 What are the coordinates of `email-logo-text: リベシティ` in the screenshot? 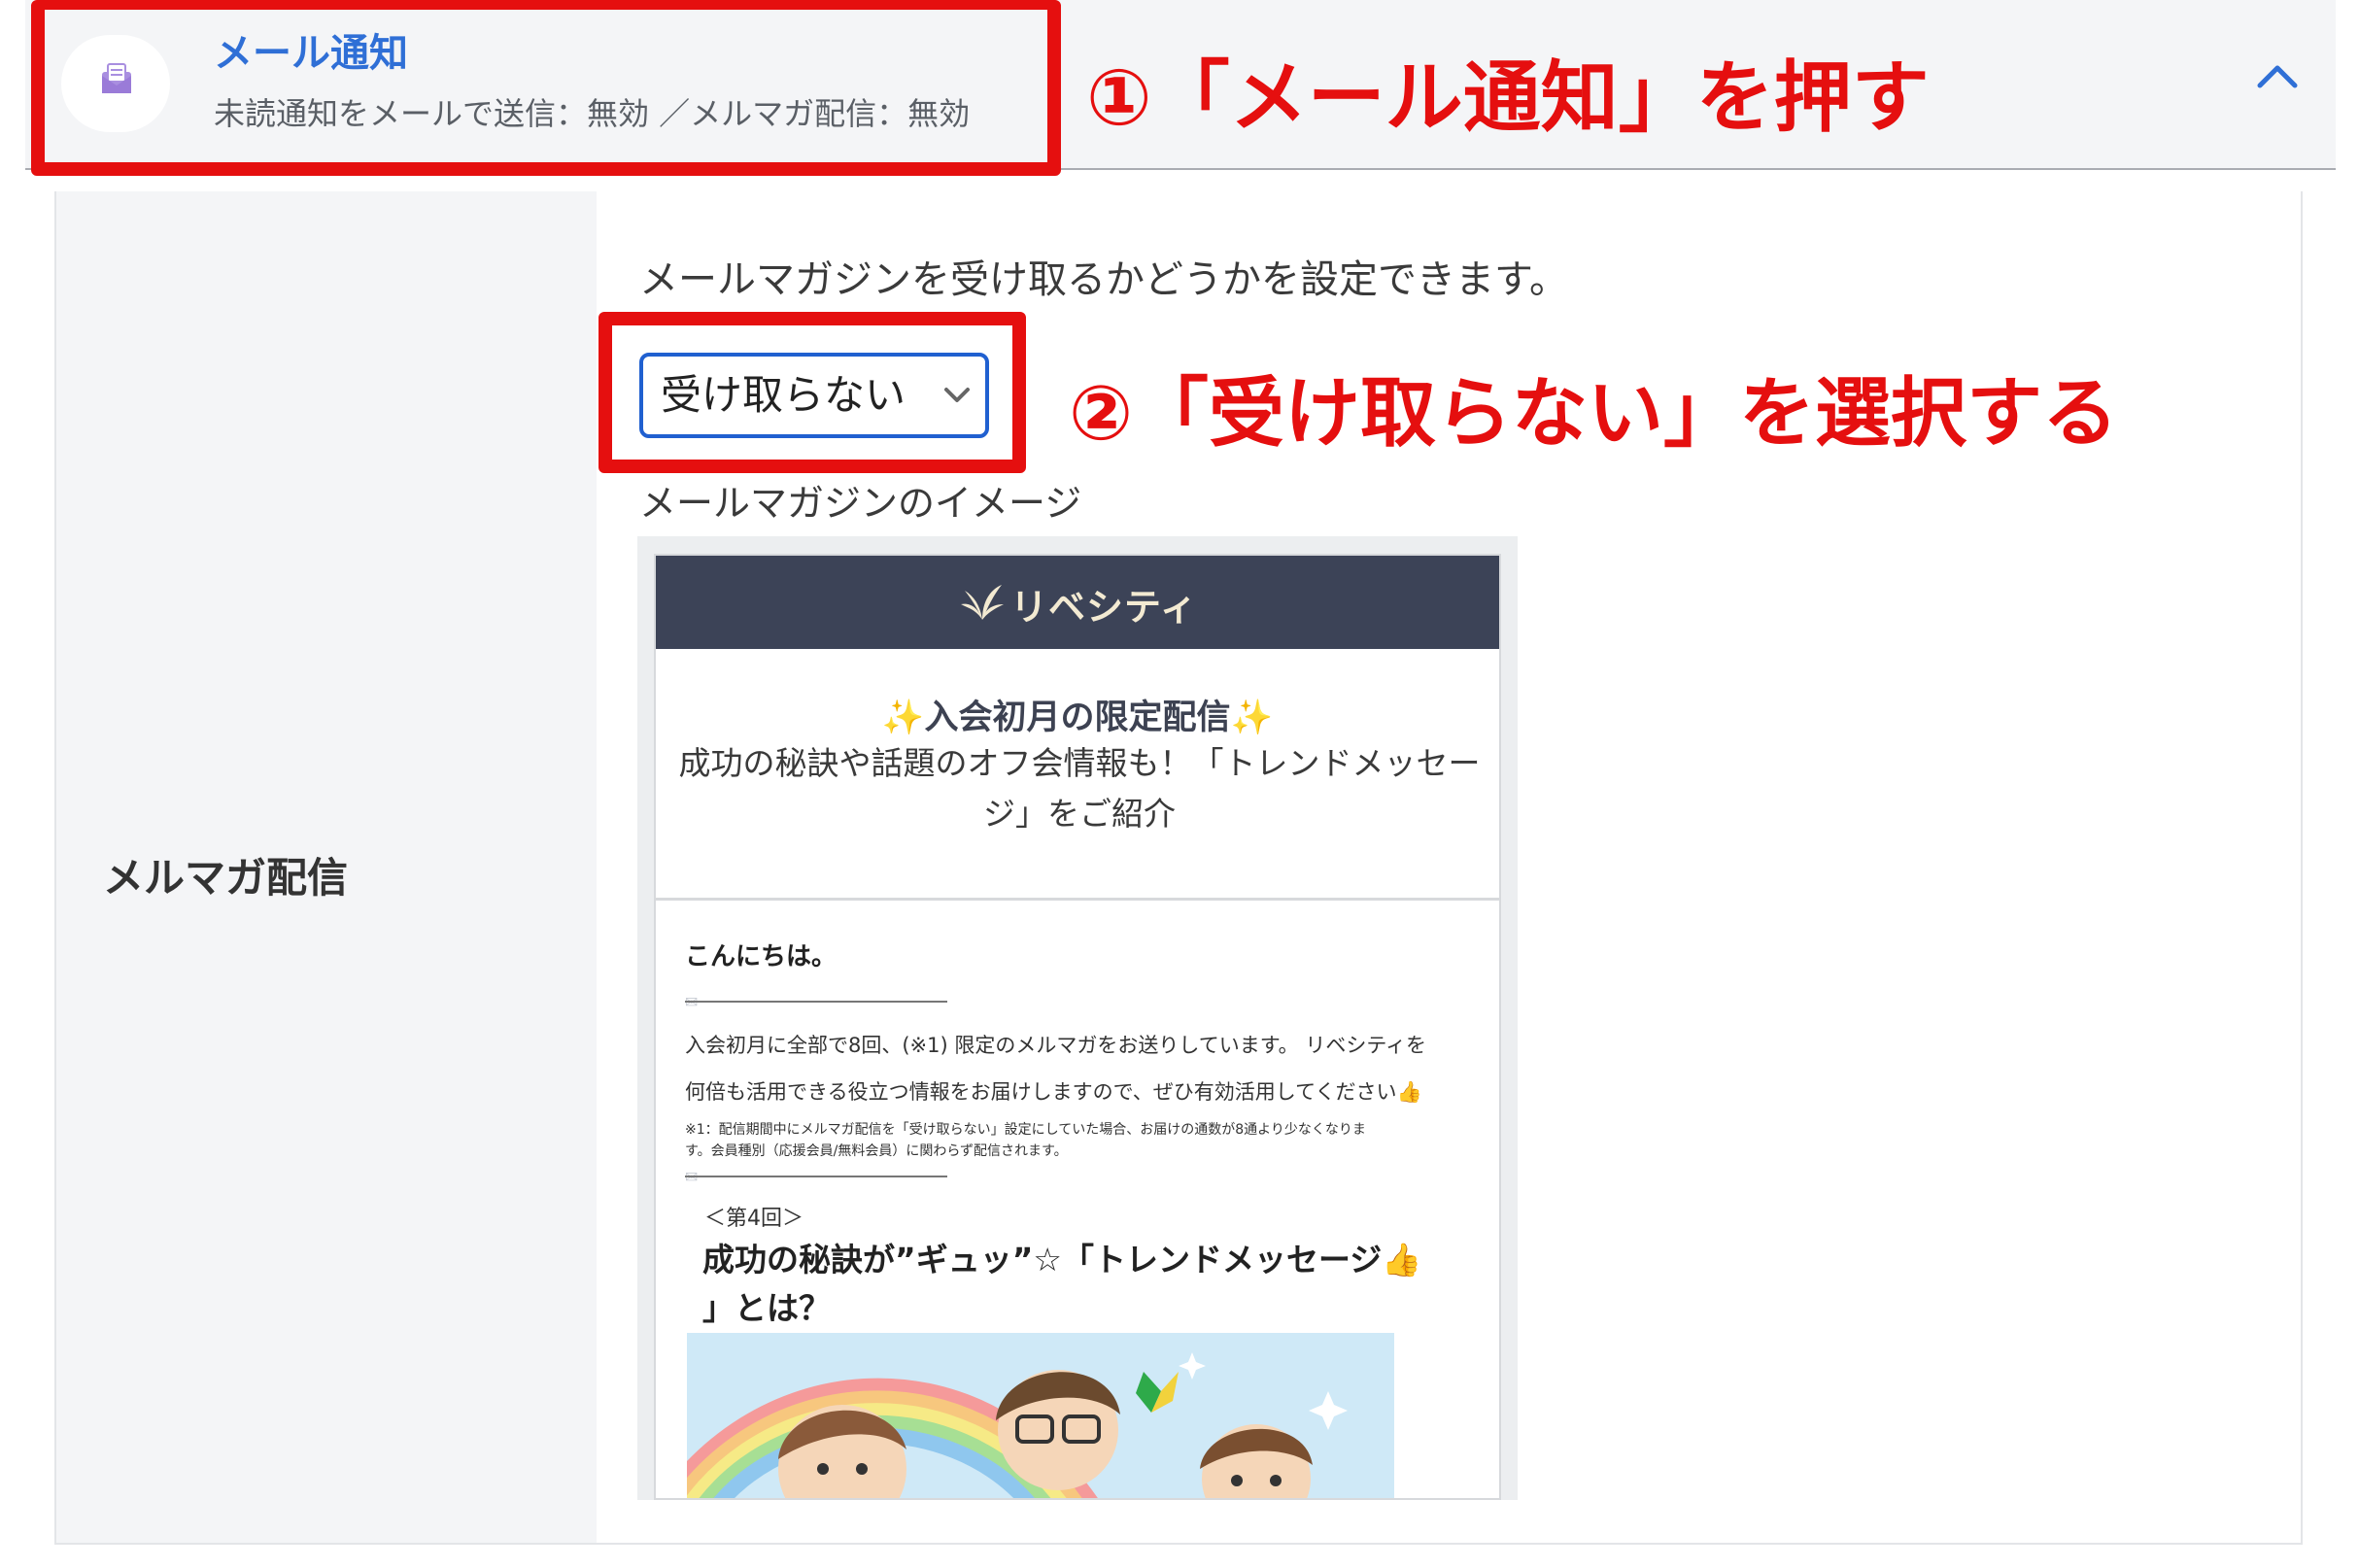 It's located at (1104, 607).